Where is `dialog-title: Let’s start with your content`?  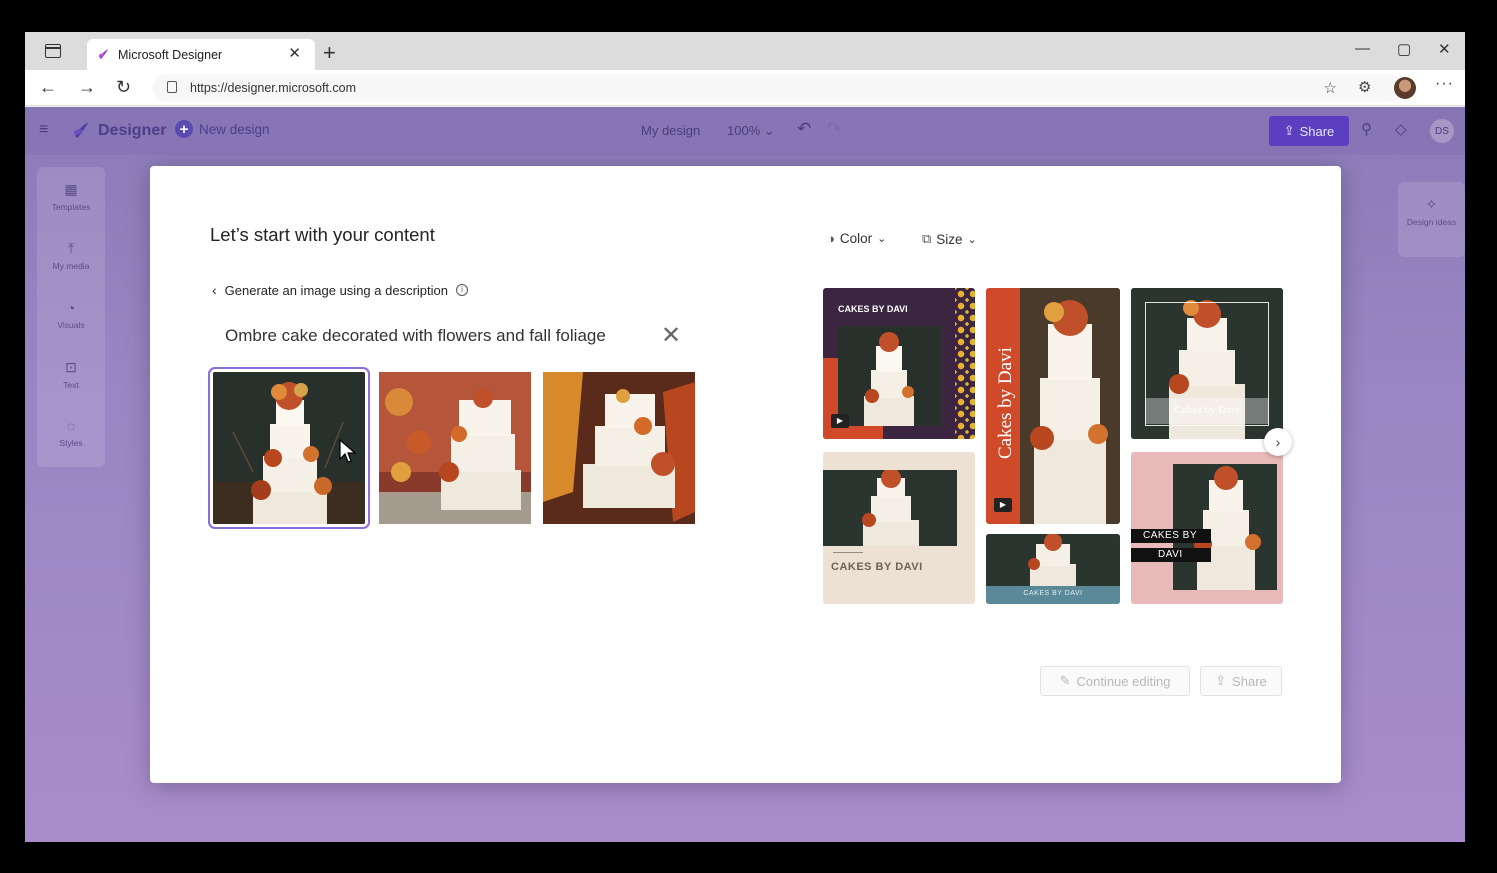 dialog-title: Let’s start with your content is located at coordinates (322, 234).